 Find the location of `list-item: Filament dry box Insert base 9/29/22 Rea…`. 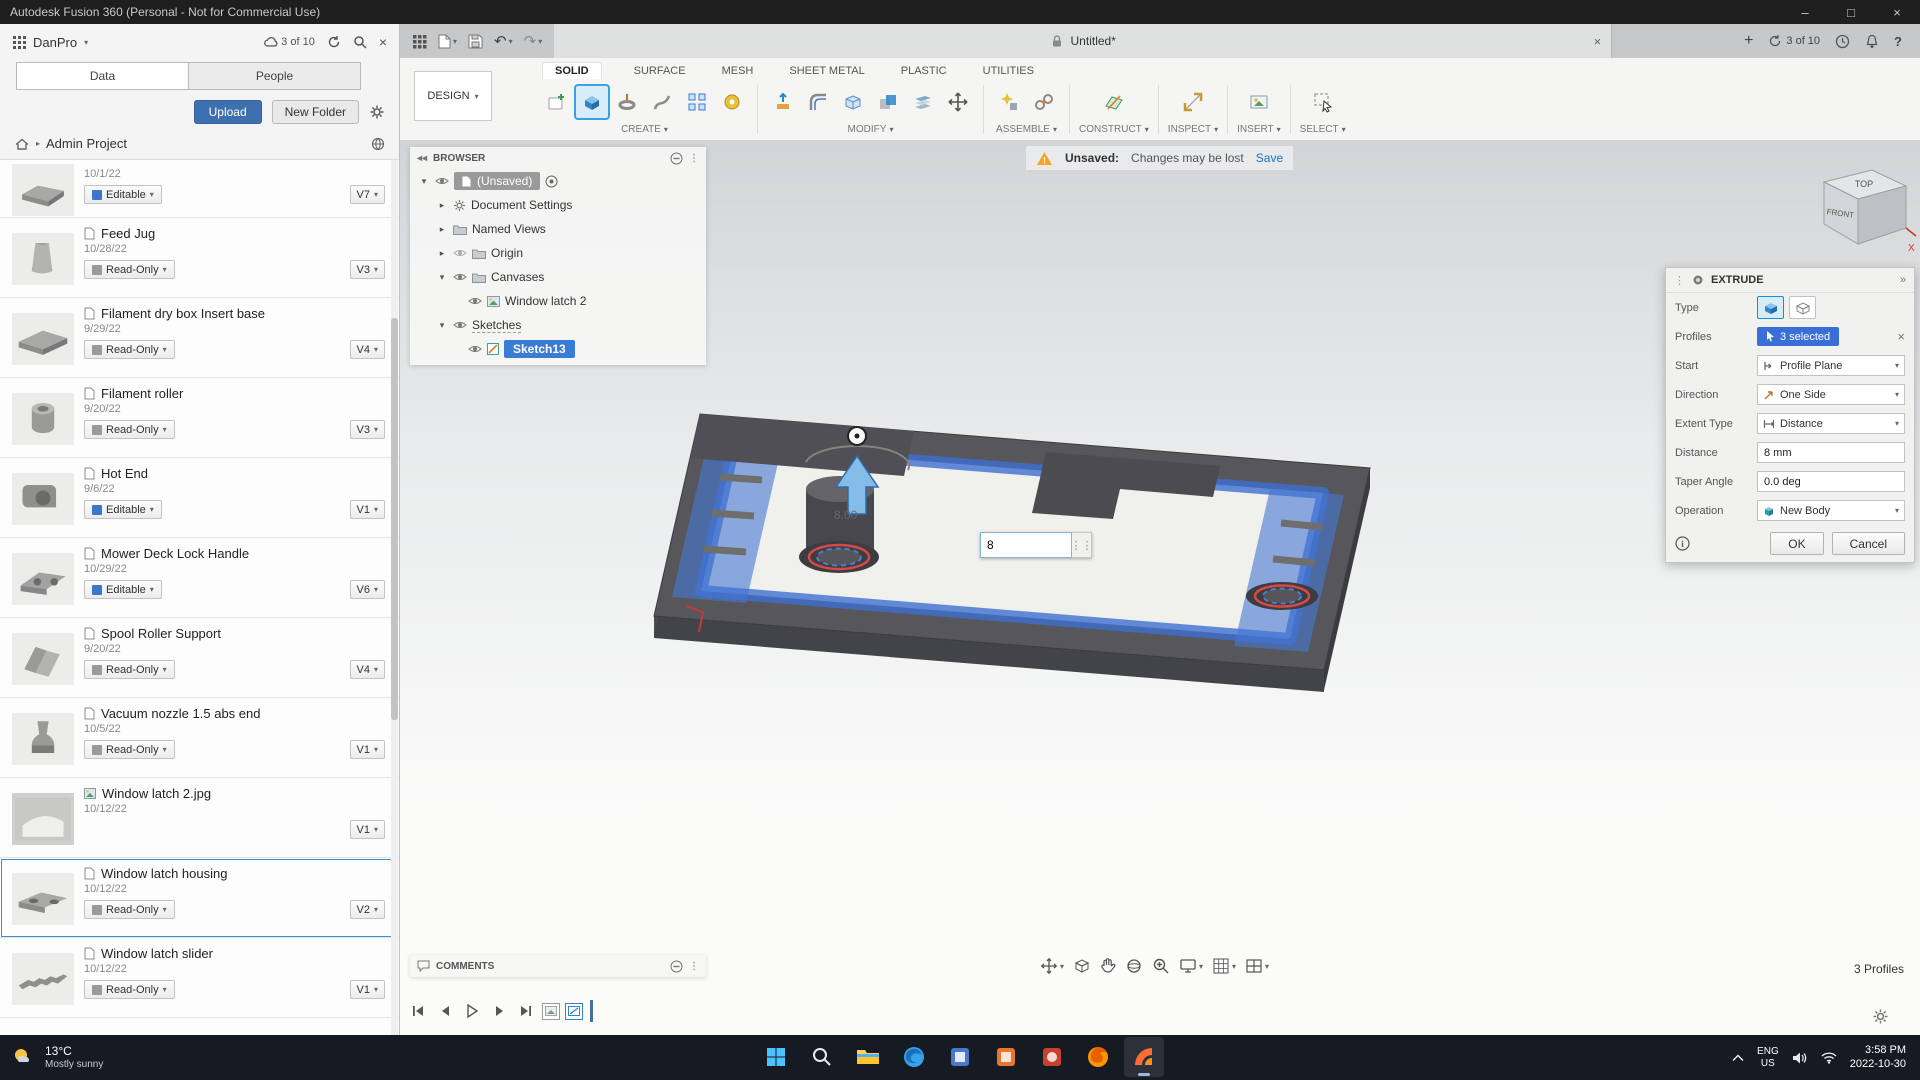

list-item: Filament dry box Insert base 9/29/22 Rea… is located at coordinates (199, 338).